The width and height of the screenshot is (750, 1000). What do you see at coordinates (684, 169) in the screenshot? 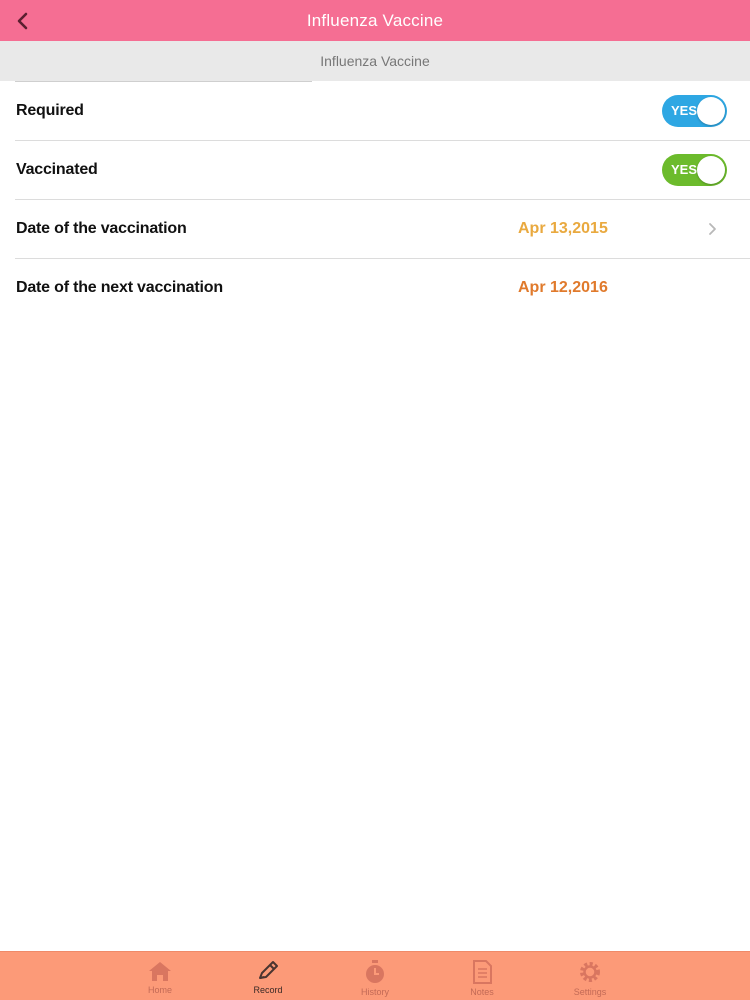
I see `vaccinated-toggle-label: YES` at bounding box center [684, 169].